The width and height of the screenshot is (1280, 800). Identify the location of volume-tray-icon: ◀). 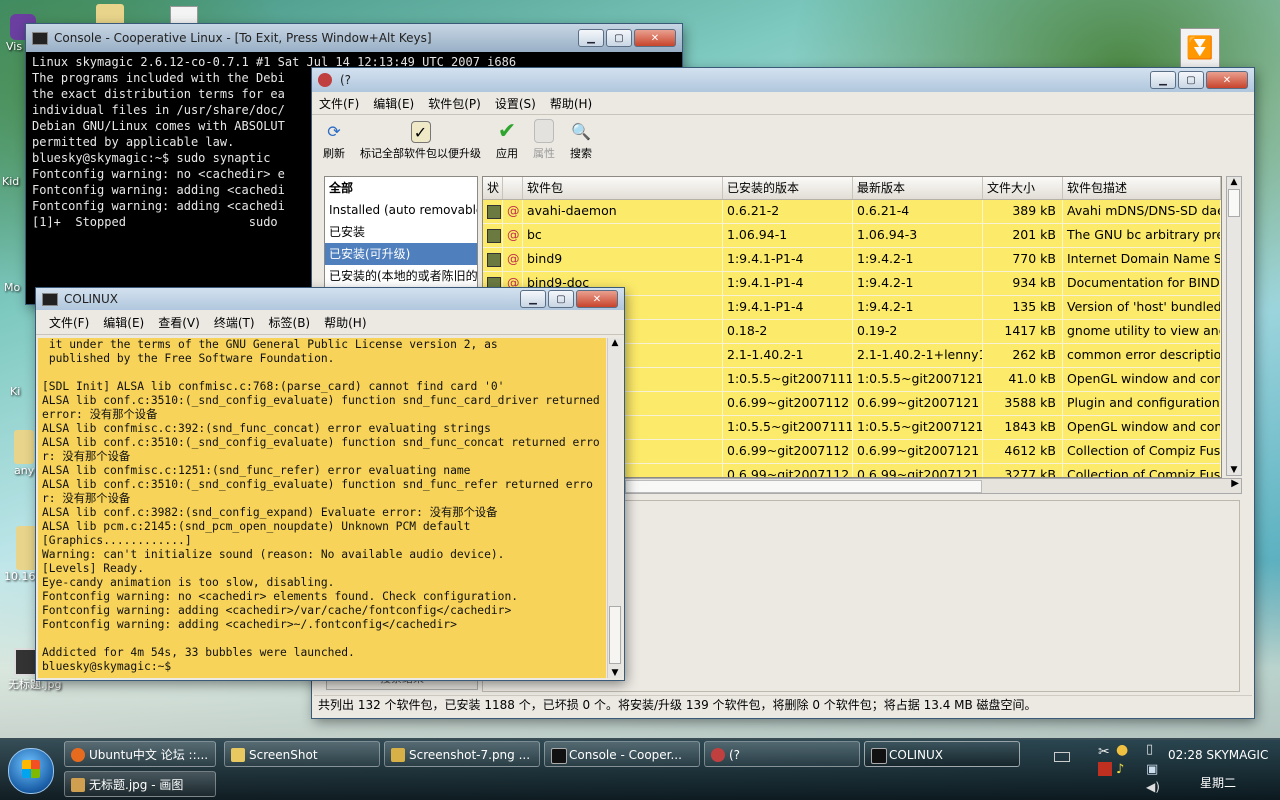
(1153, 787).